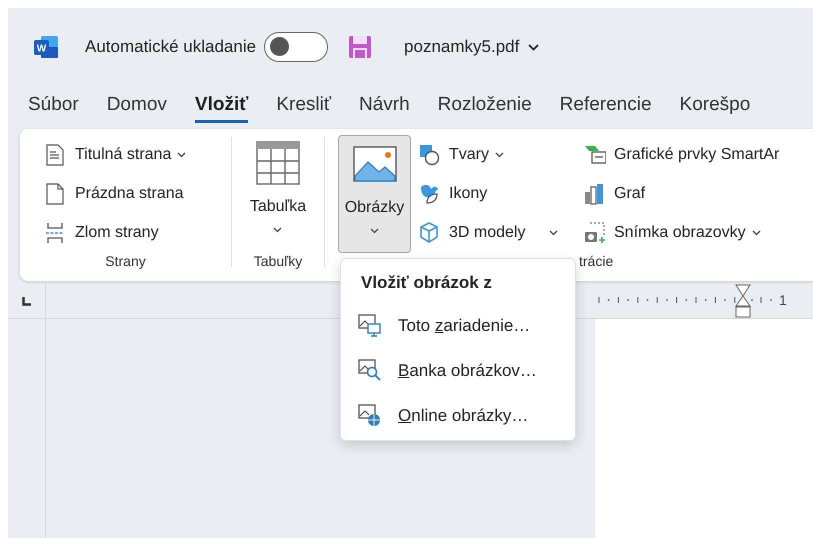 The height and width of the screenshot is (538, 813). What do you see at coordinates (26, 301) in the screenshot?
I see `tab-stop-icon` at bounding box center [26, 301].